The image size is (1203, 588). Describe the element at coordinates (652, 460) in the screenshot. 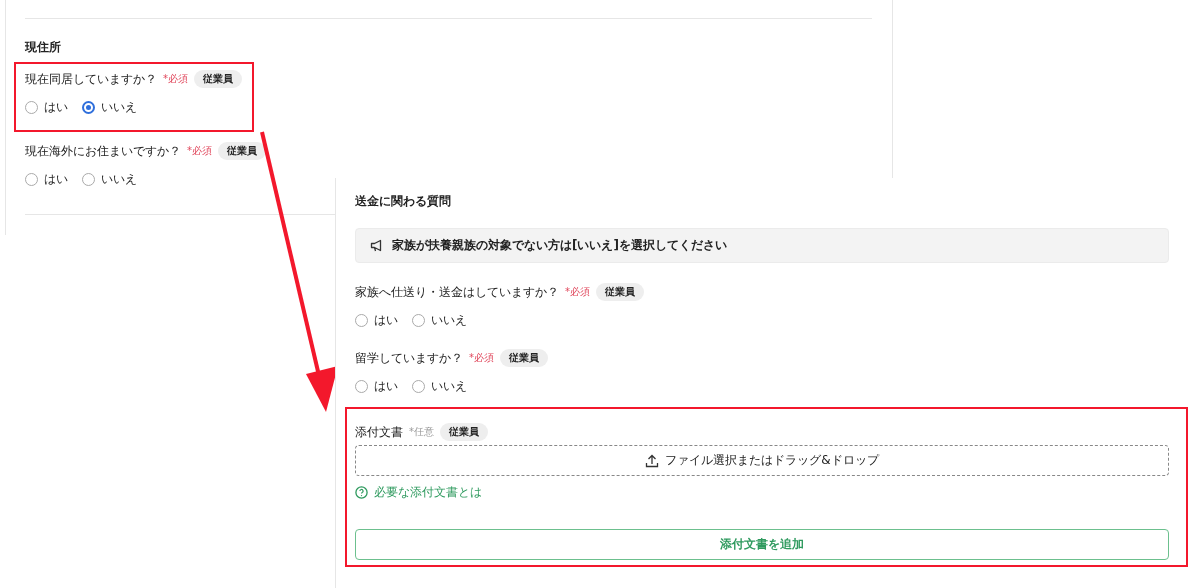

I see `upload-icon` at that location.